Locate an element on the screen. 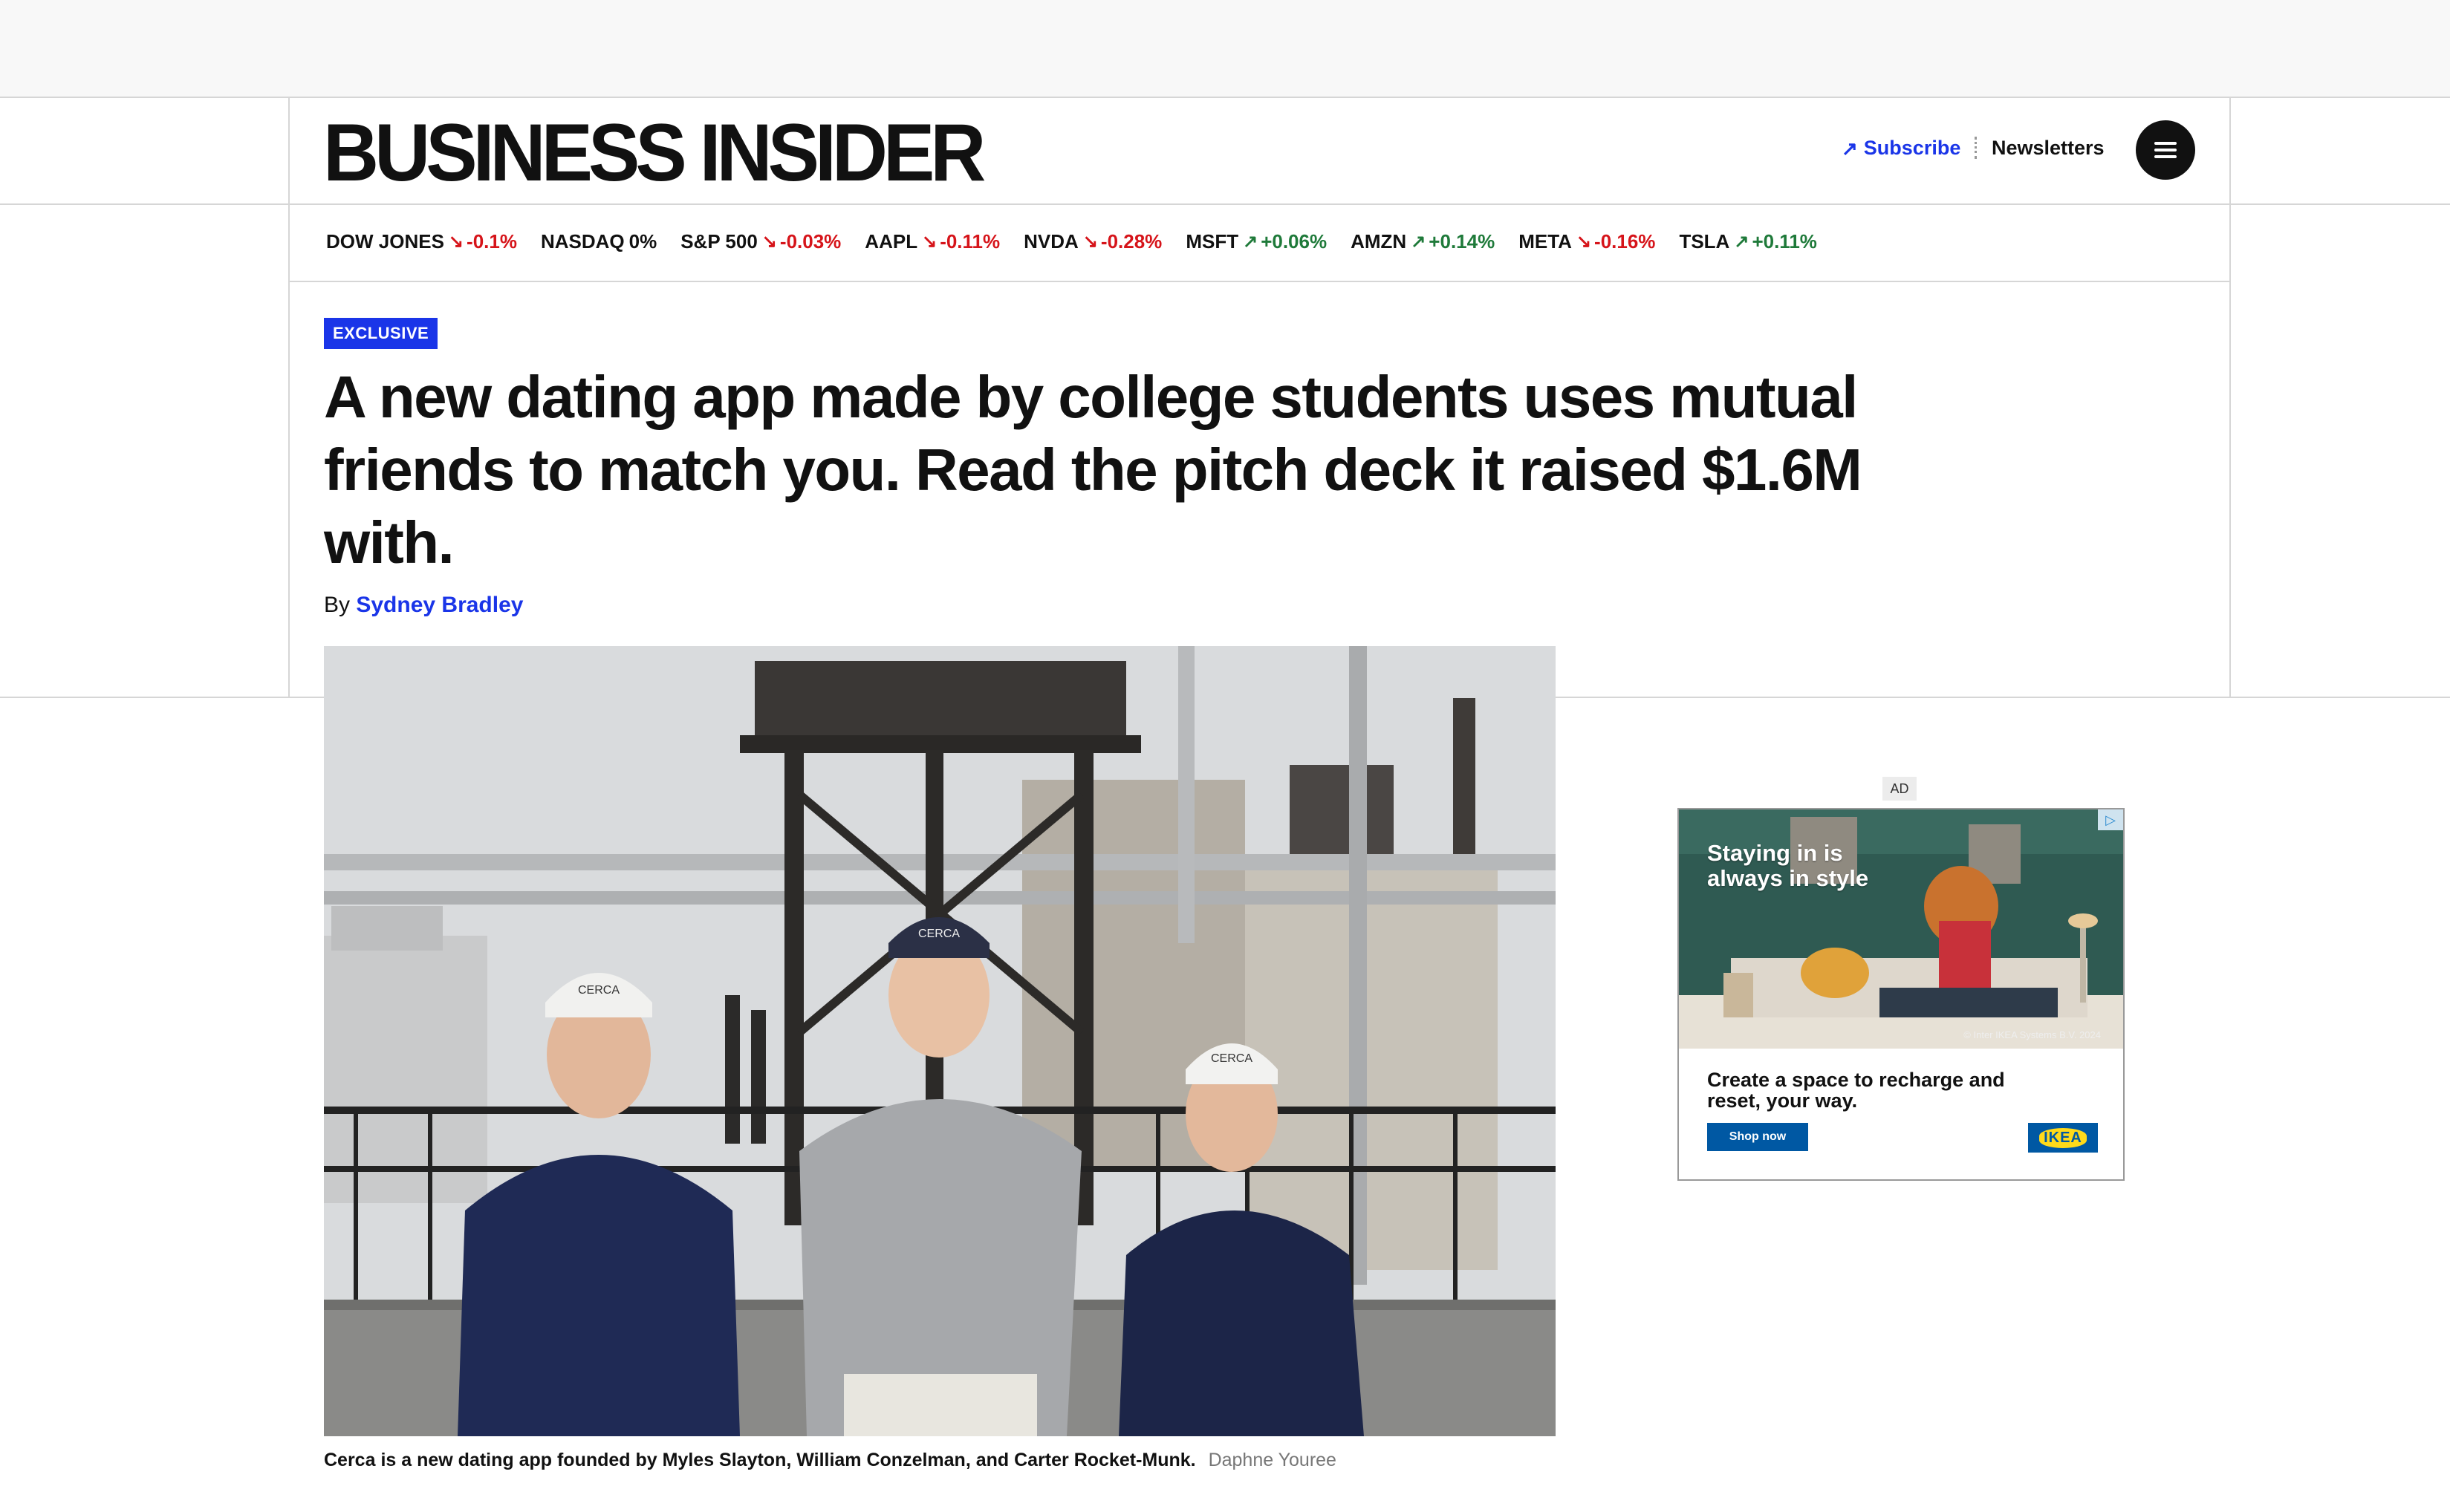  header-divider is located at coordinates (1977, 148).